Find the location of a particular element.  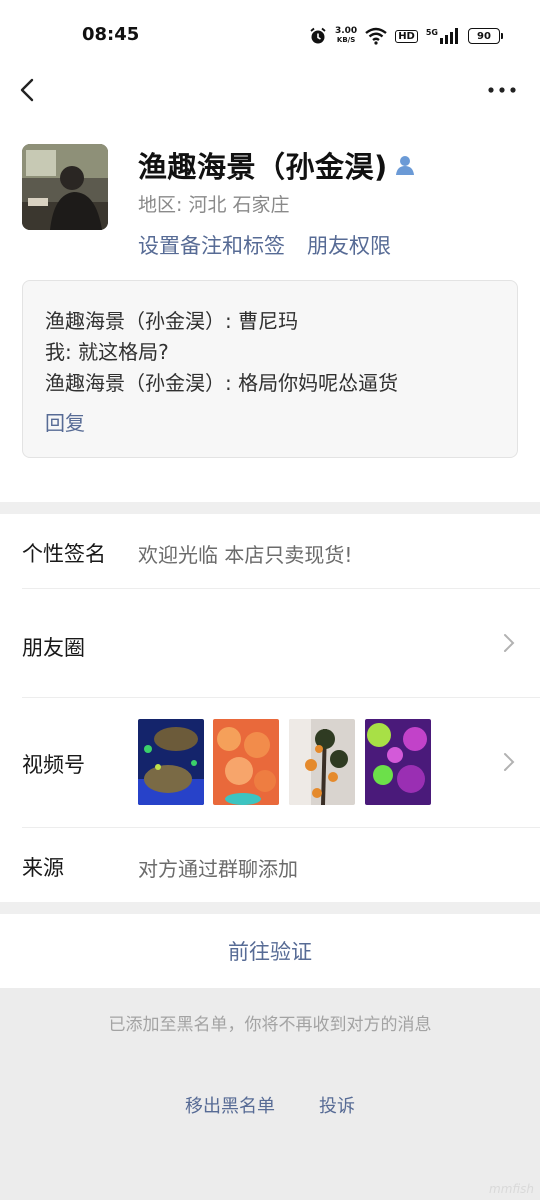

reply-link: 回复 is located at coordinates (65, 421).